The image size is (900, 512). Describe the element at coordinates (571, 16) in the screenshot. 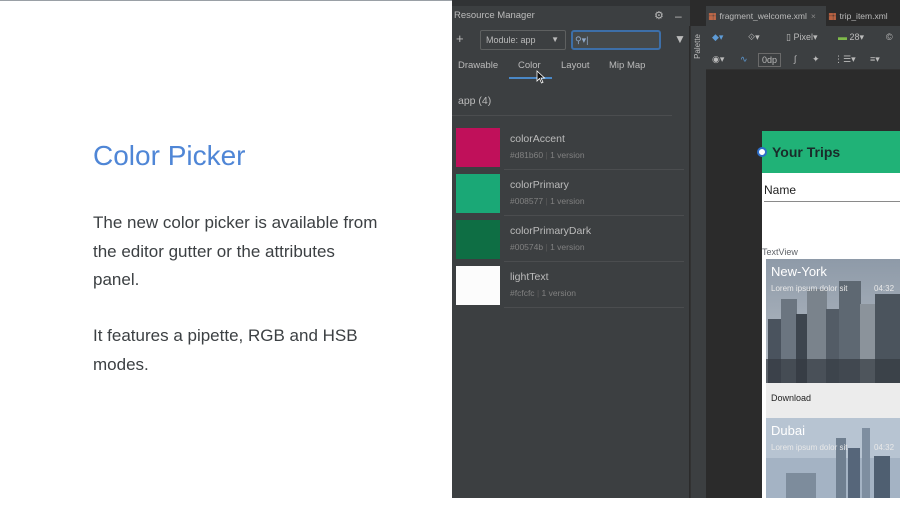

I see `resource-manager-header: Resource Manager ⚙ –` at that location.